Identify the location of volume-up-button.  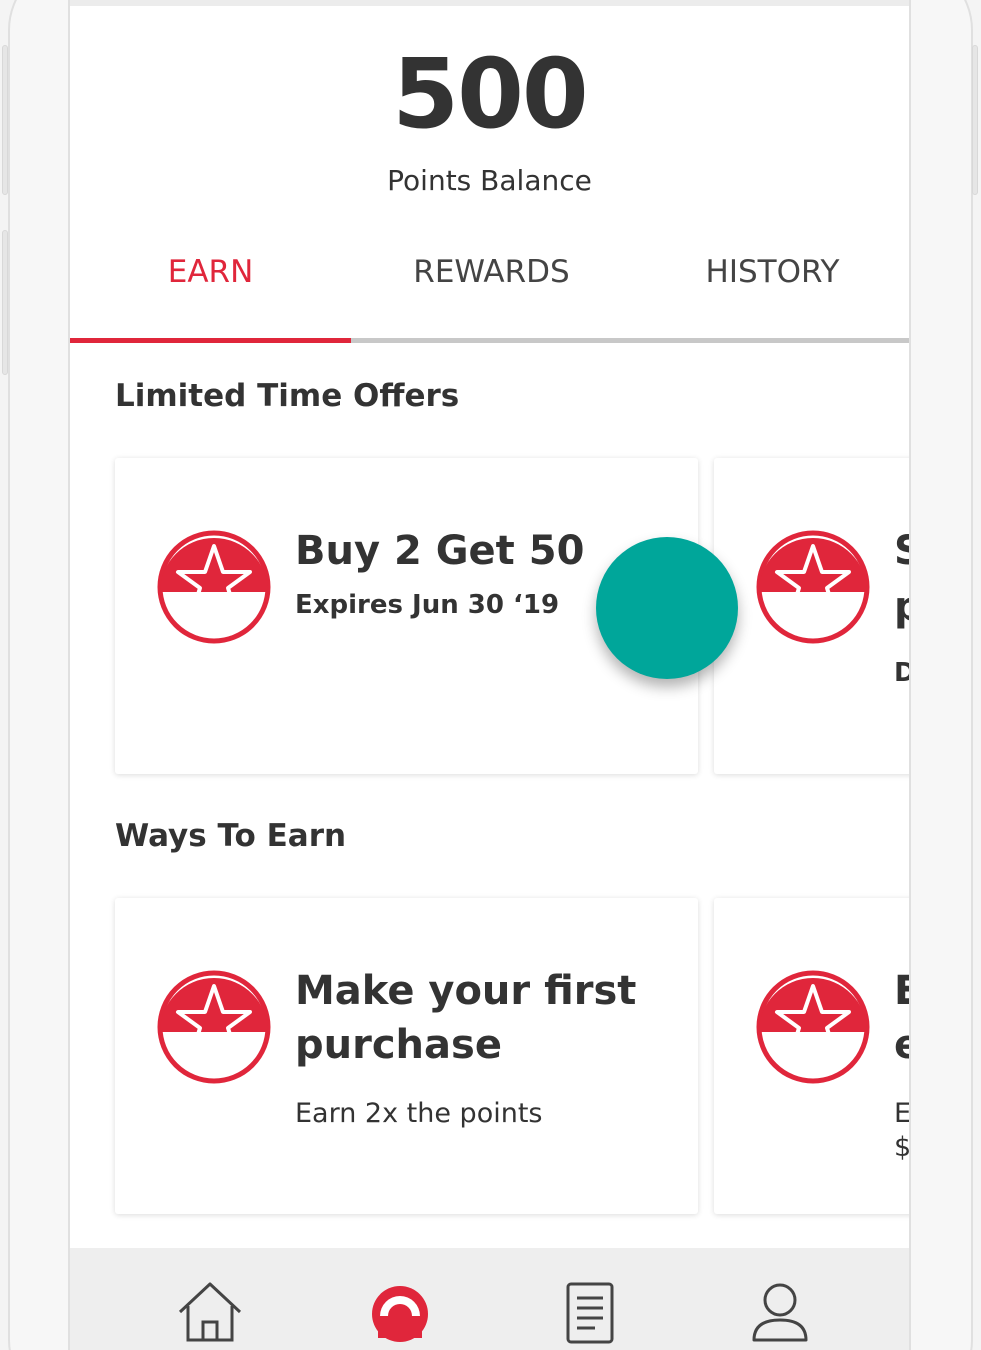
(5, 120).